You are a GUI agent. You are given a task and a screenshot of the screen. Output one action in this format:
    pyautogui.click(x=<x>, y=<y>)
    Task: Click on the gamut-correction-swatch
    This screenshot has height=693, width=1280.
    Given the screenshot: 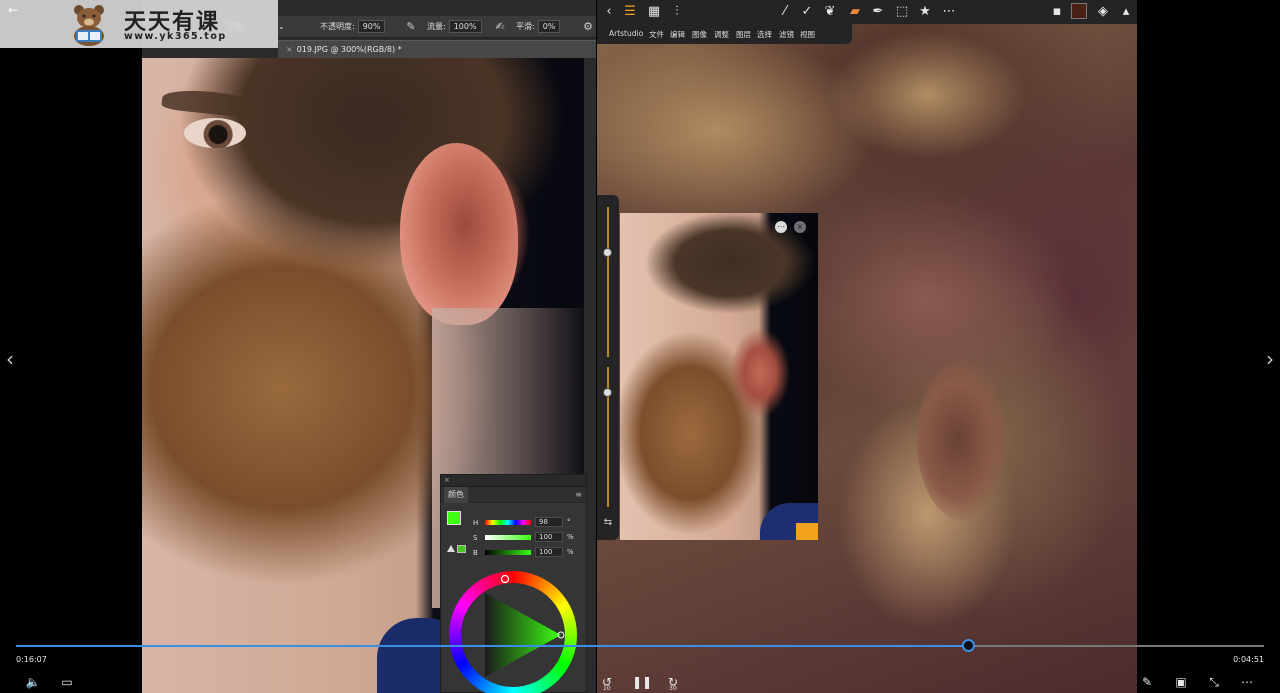 What is the action you would take?
    pyautogui.click(x=461, y=549)
    